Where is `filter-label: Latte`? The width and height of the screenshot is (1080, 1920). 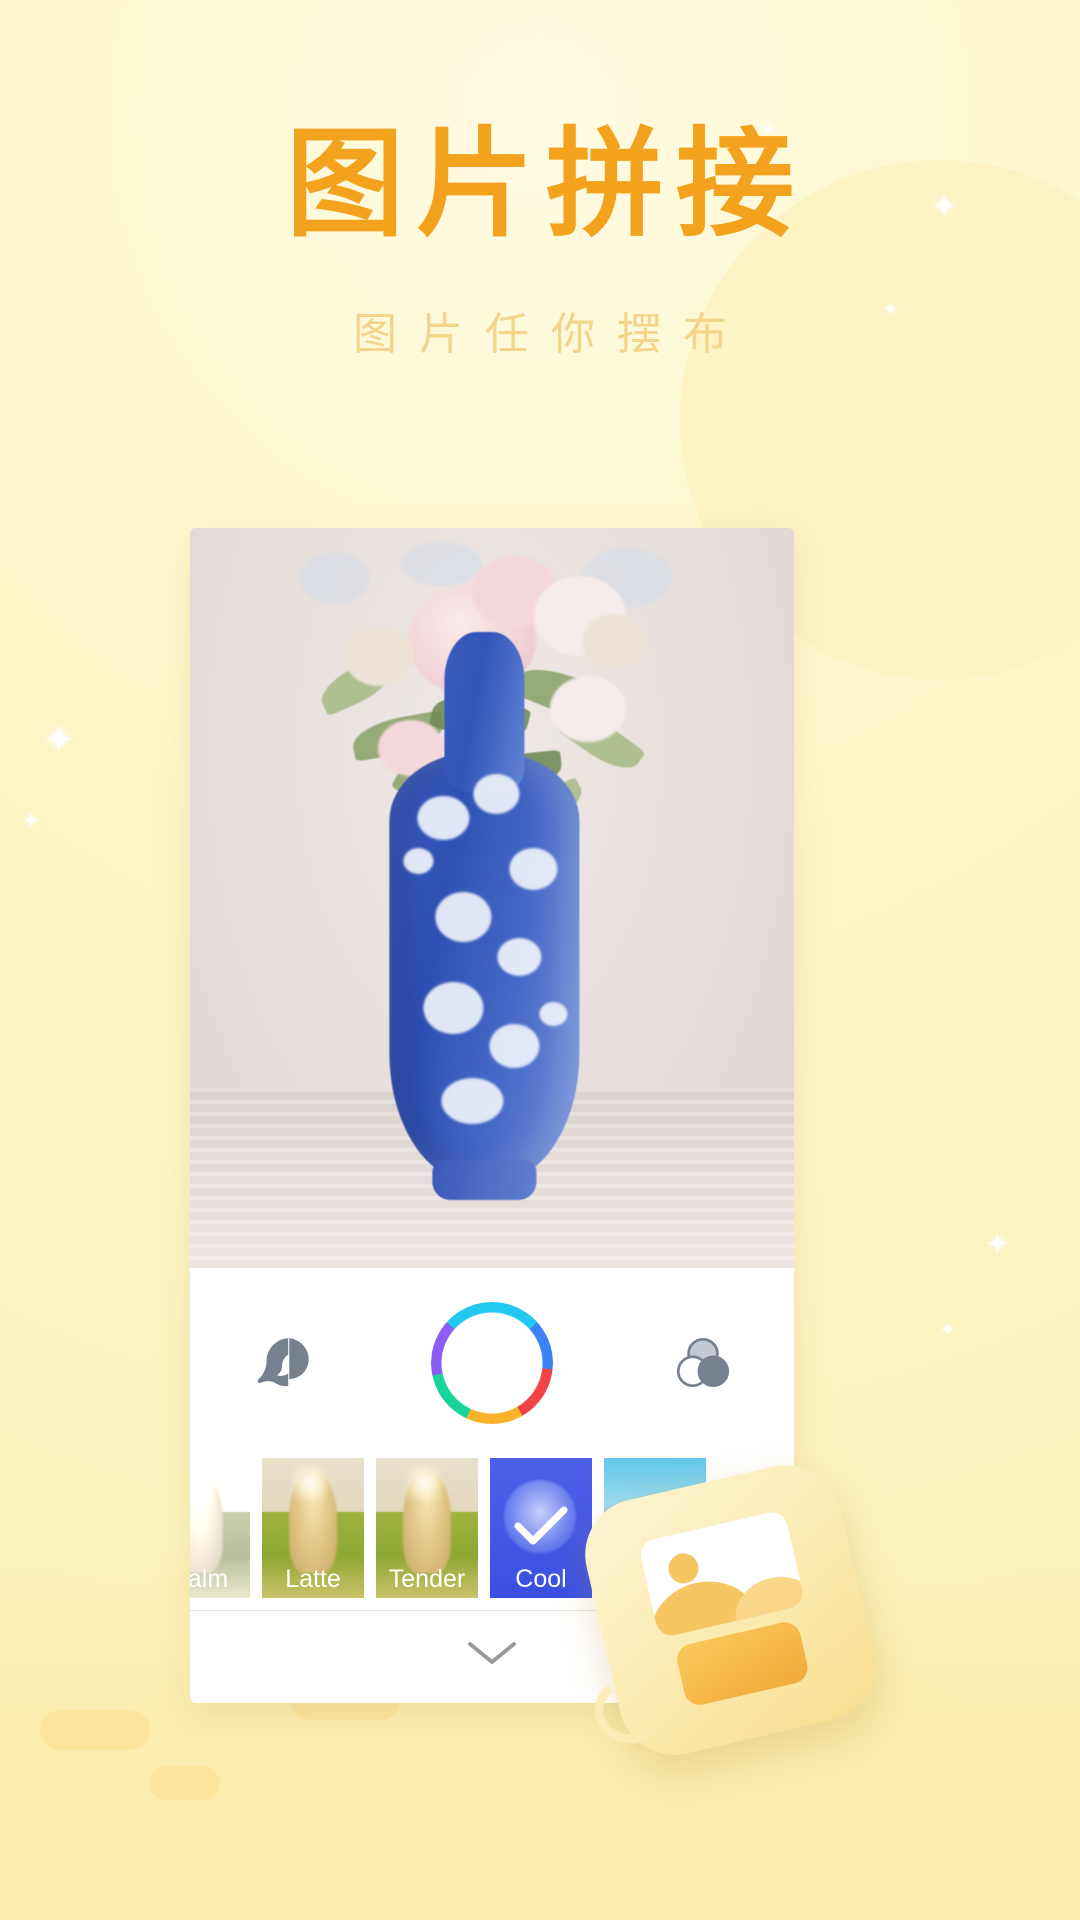 filter-label: Latte is located at coordinates (313, 1579).